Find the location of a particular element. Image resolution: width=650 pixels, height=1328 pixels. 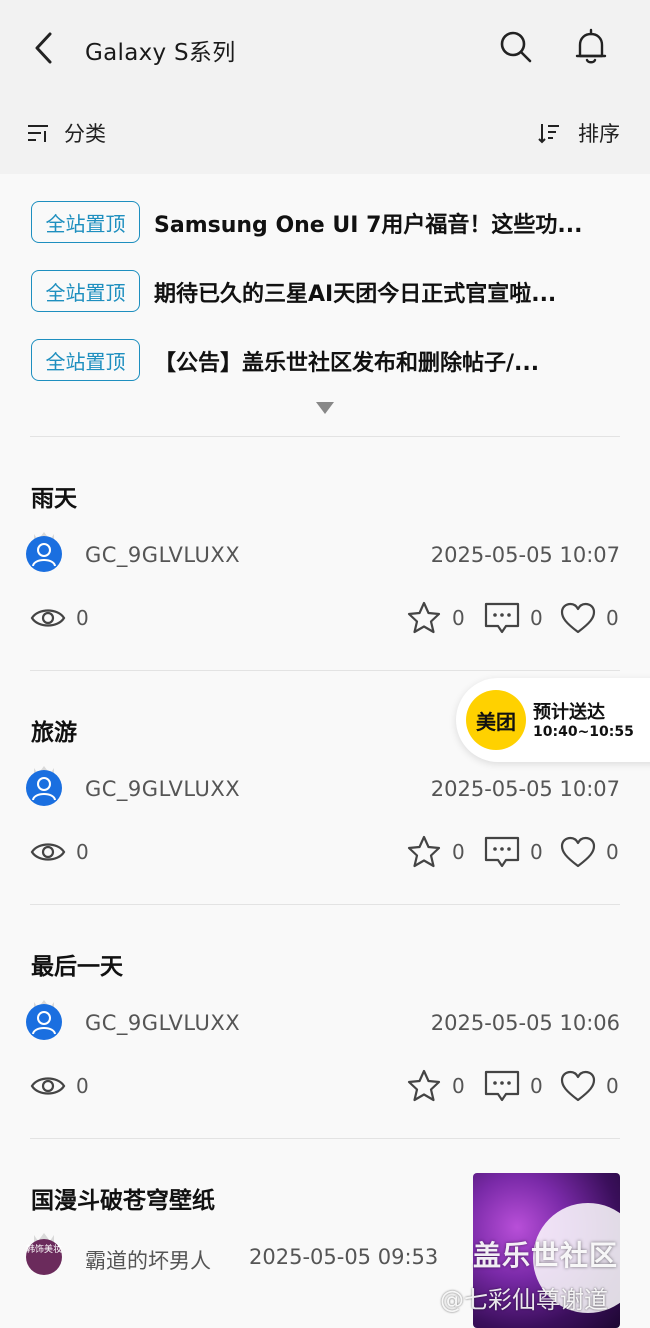

watermark-community: 盖乐世社区 is located at coordinates (546, 1255).